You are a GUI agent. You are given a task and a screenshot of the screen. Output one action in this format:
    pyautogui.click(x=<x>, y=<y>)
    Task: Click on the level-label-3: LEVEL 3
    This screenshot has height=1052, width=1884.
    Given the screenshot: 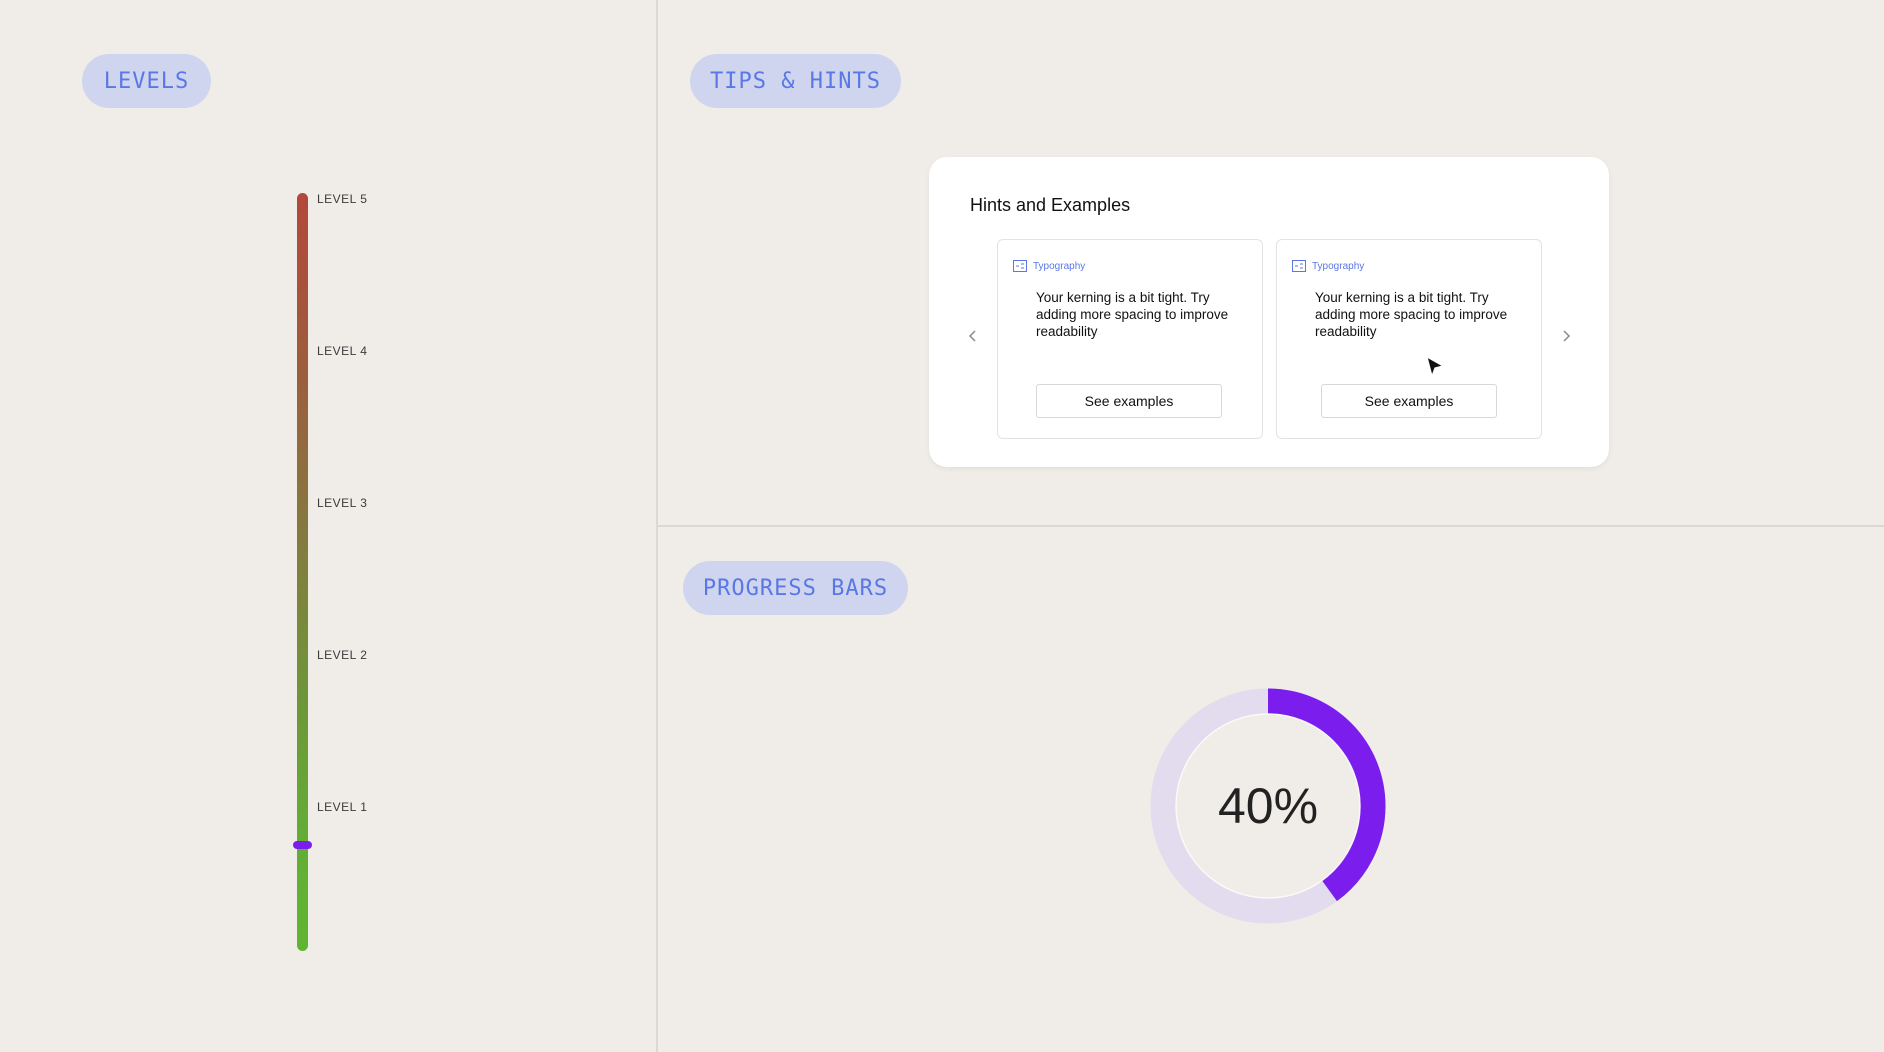 What is the action you would take?
    pyautogui.click(x=342, y=503)
    